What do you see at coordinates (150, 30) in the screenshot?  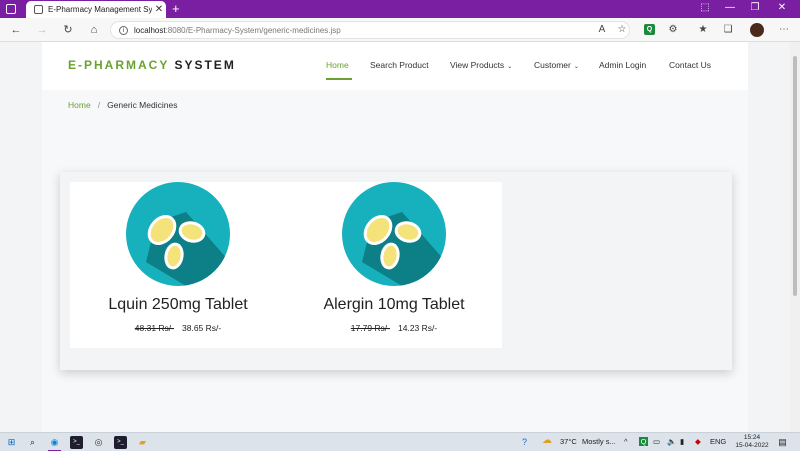 I see `url-host: localhost` at bounding box center [150, 30].